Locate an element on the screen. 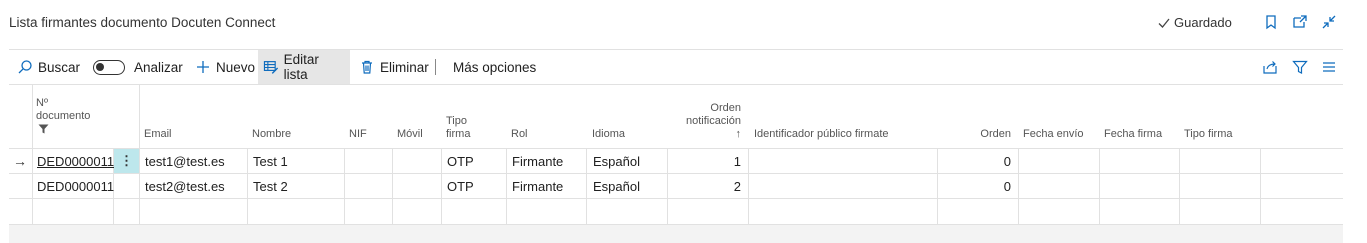  share-button is located at coordinates (1270, 67).